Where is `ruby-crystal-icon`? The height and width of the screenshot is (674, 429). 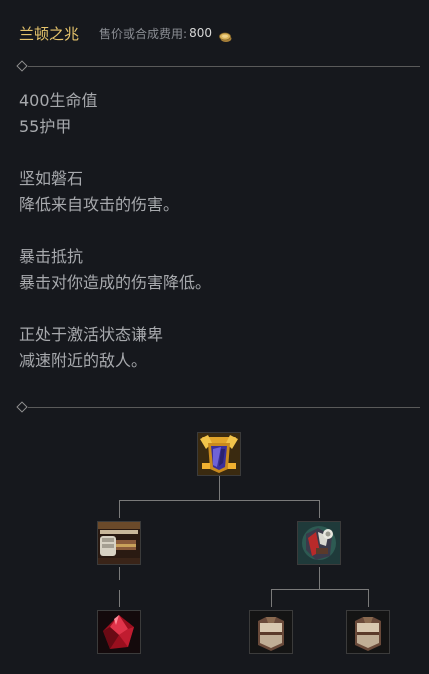 ruby-crystal-icon is located at coordinates (119, 632).